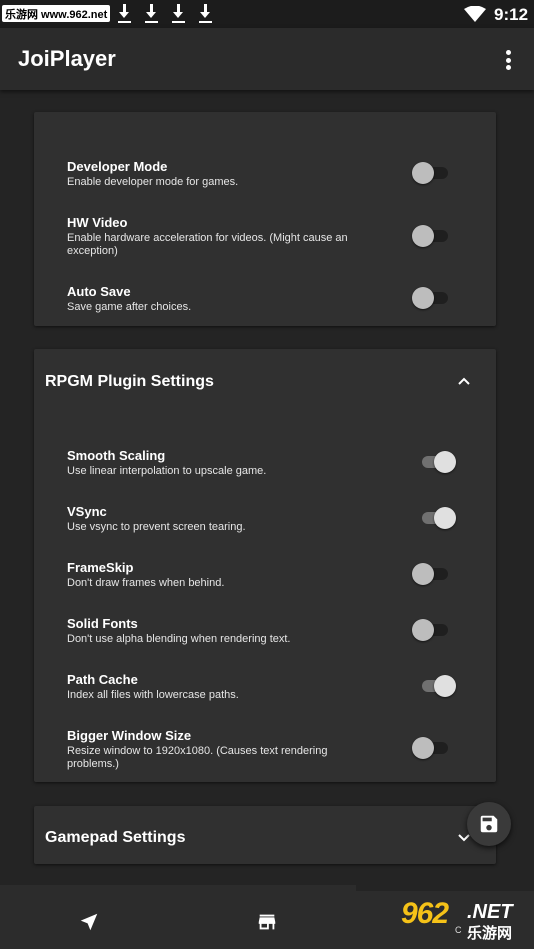 The height and width of the screenshot is (949, 534). I want to click on watermark-chinese: 乐游网, so click(490, 933).